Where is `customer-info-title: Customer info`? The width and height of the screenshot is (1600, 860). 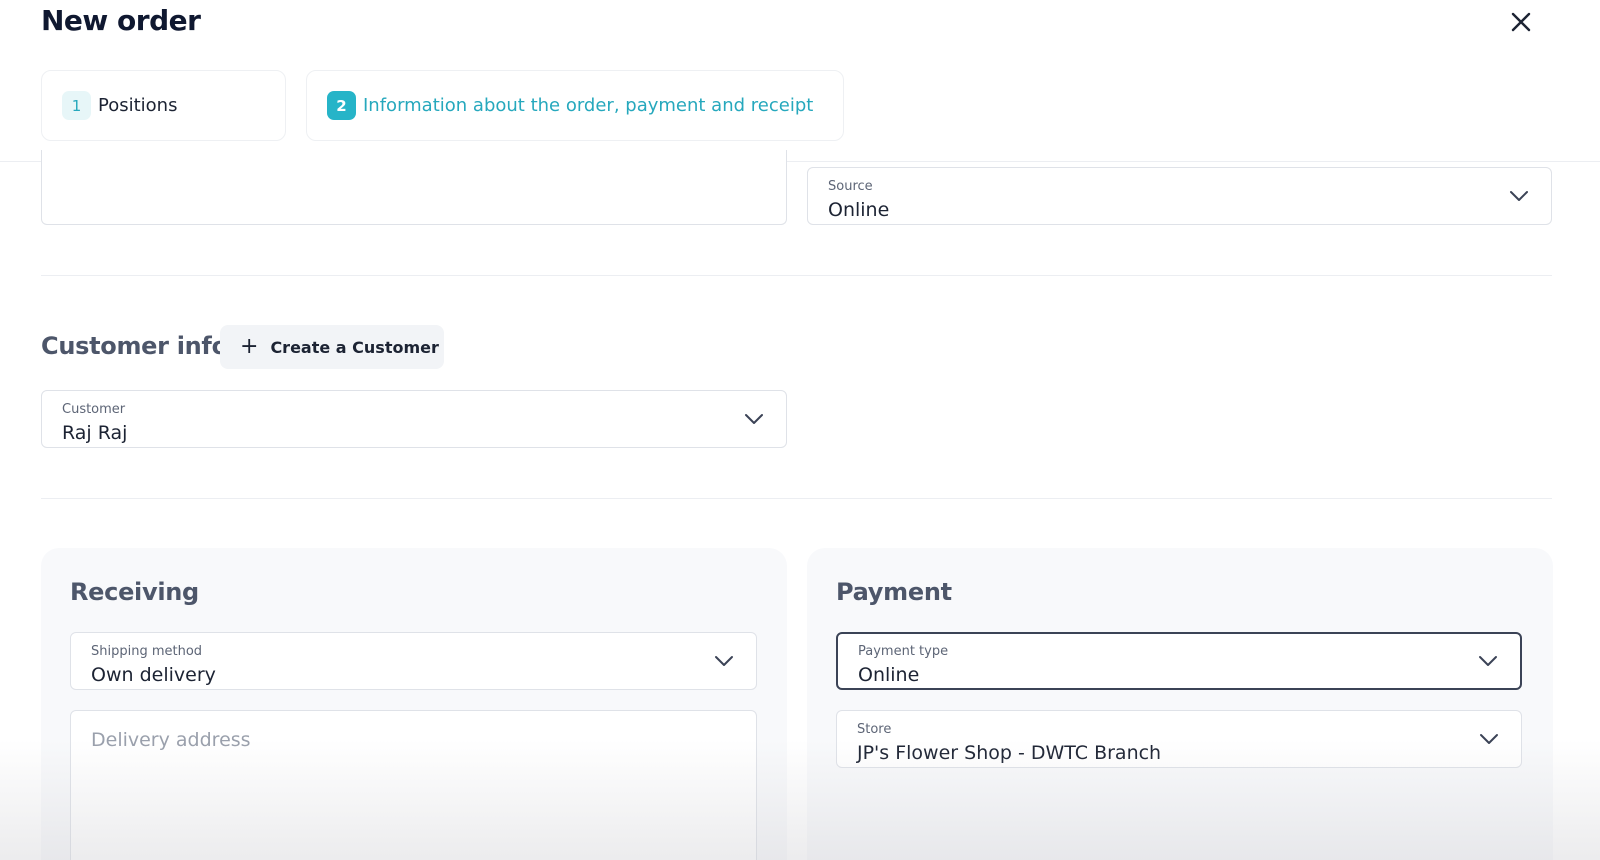 customer-info-title: Customer info is located at coordinates (134, 346).